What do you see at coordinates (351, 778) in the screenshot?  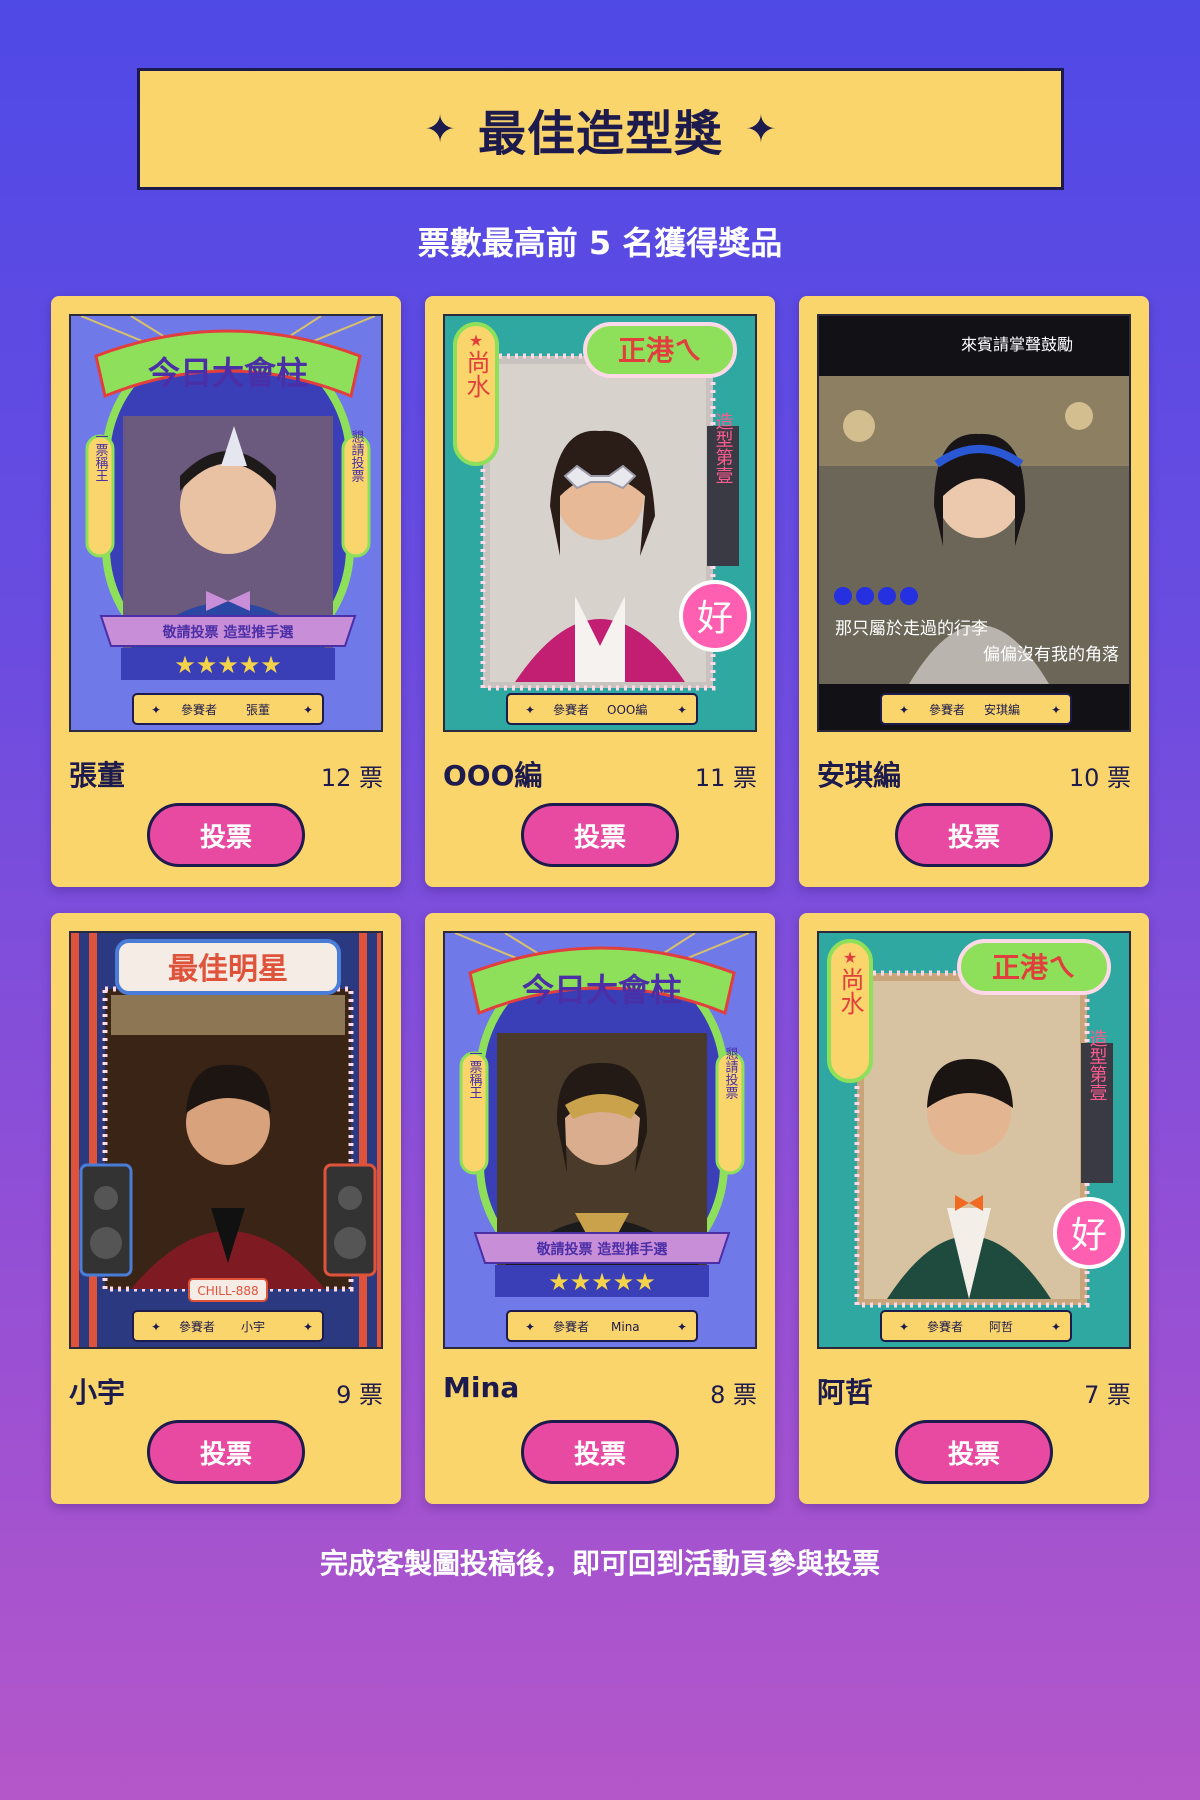 I see `vote-count: 12 票` at bounding box center [351, 778].